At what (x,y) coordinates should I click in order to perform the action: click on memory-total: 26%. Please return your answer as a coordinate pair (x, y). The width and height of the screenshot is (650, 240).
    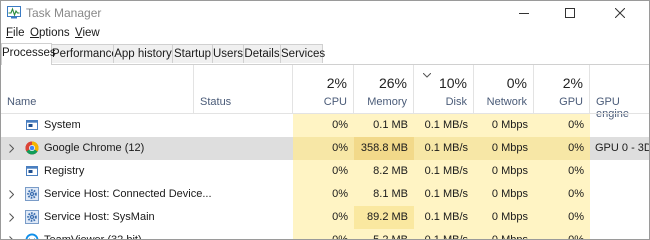
    Looking at the image, I should click on (392, 83).